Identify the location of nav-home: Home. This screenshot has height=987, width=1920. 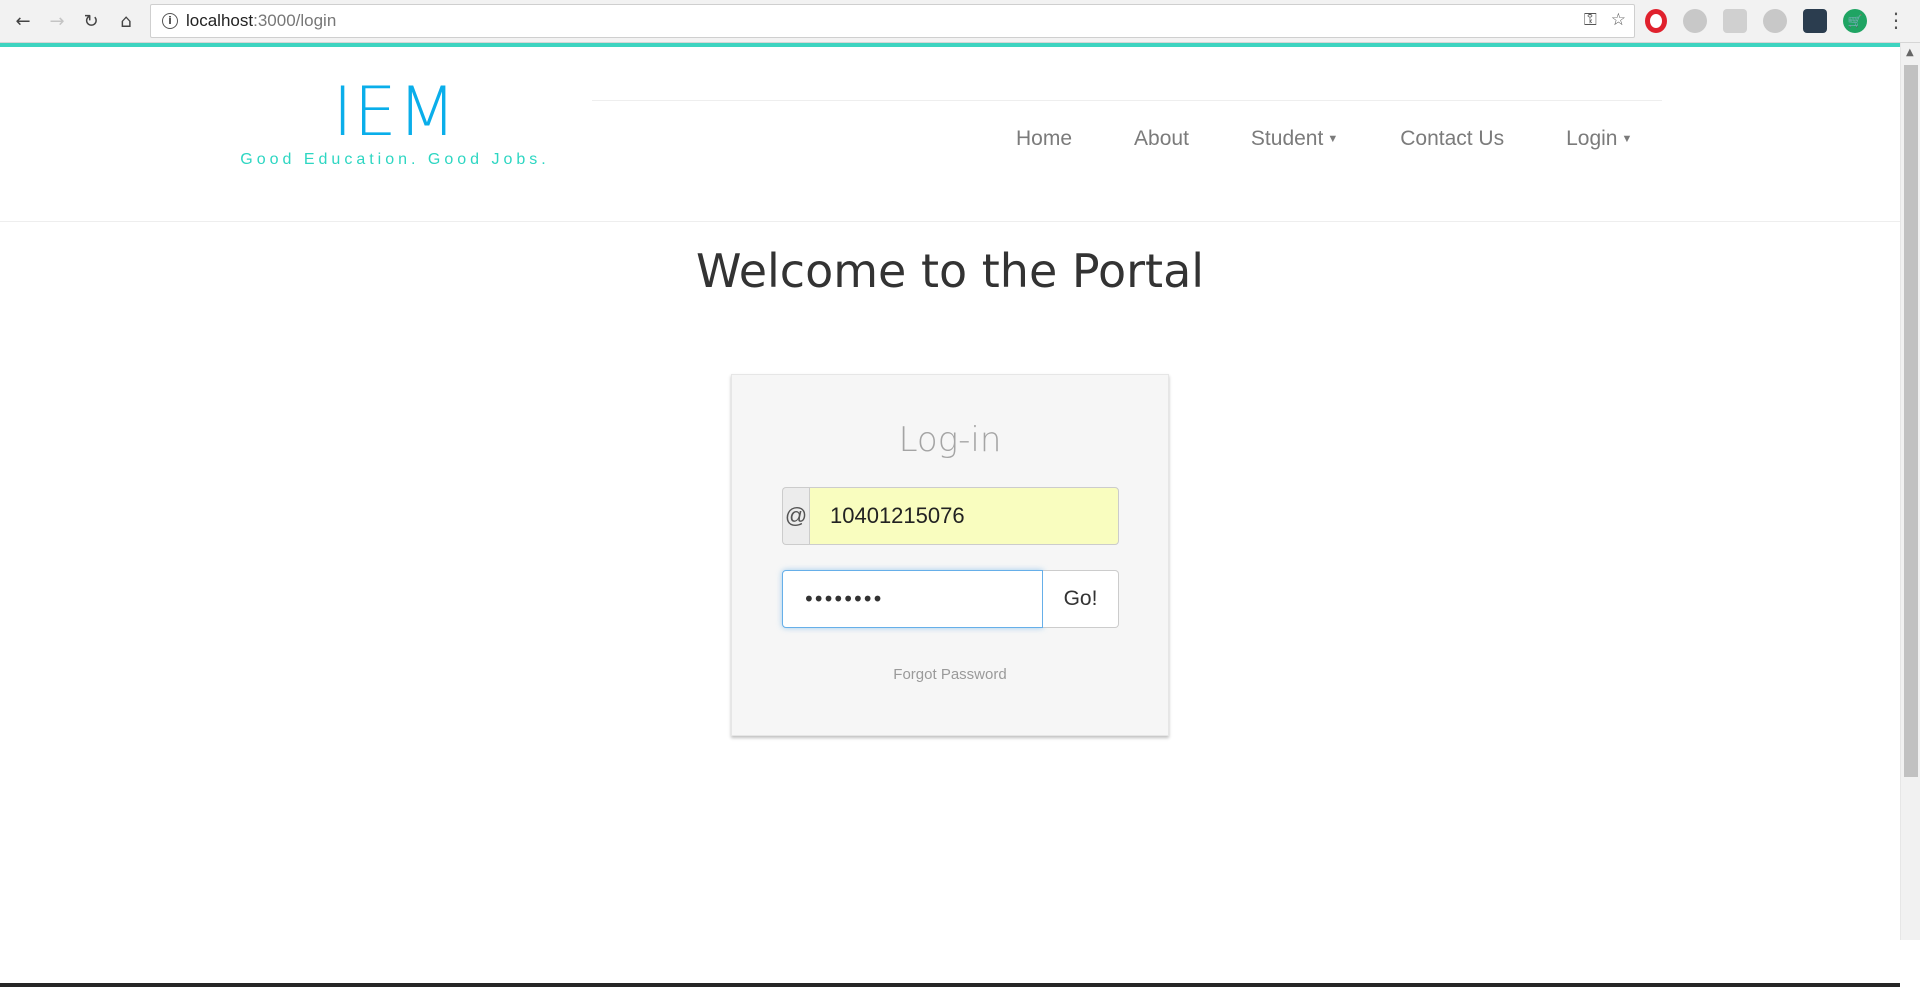
(1044, 139).